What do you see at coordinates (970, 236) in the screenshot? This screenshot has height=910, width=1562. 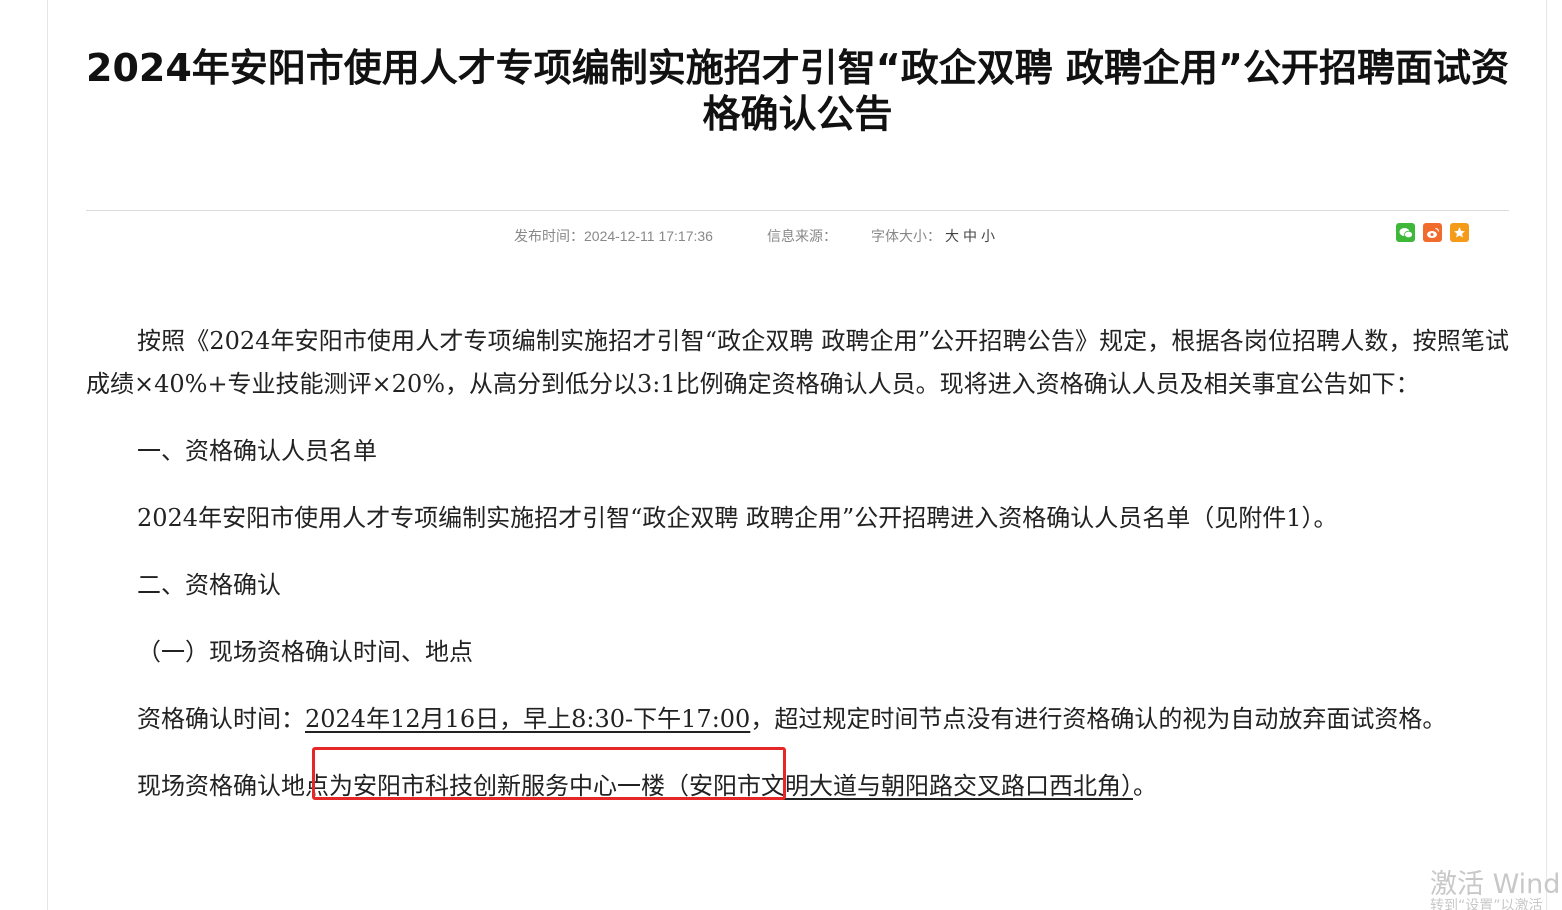 I see `font-size-medium-link: 中` at bounding box center [970, 236].